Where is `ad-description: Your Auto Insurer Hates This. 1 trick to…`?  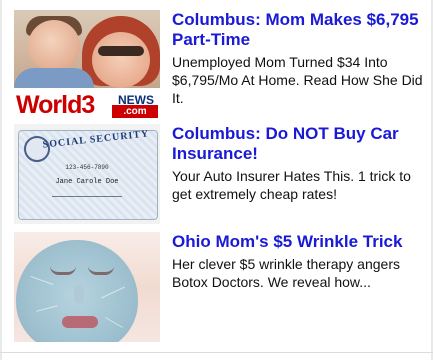
ad-description: Your Auto Insurer Hates This. 1 trick to… is located at coordinates (291, 185).